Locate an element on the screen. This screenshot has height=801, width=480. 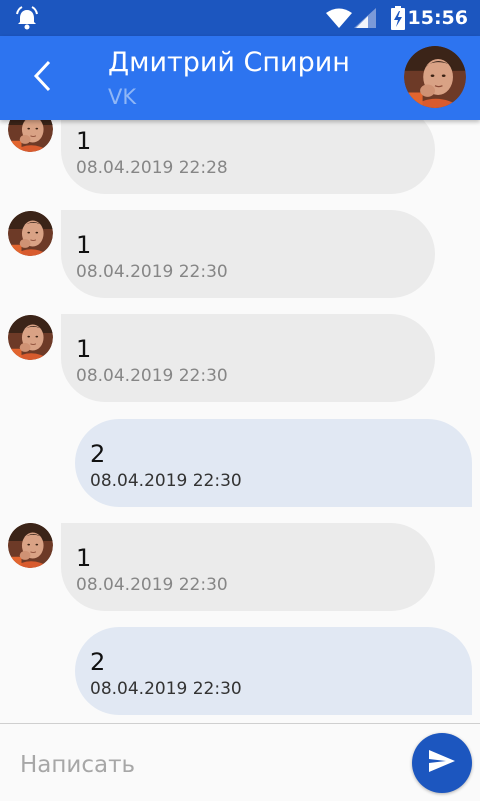
incoming-message: 1 08.04.2019 22:28 is located at coordinates (248, 157).